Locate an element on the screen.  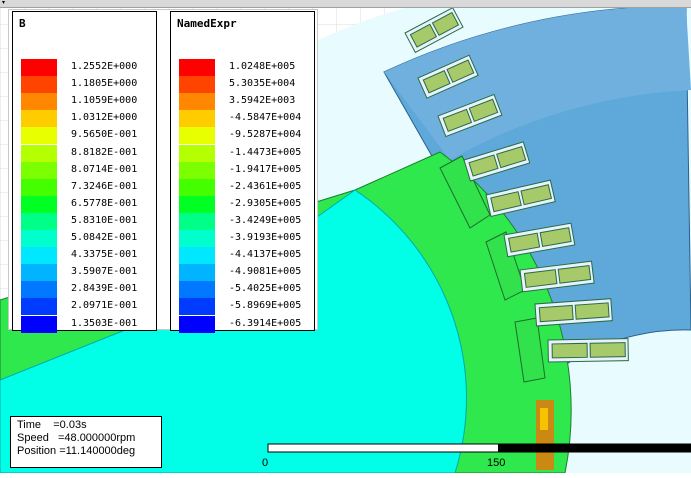
speed-readout: Speed =48.000000rpm is located at coordinates (76, 438).